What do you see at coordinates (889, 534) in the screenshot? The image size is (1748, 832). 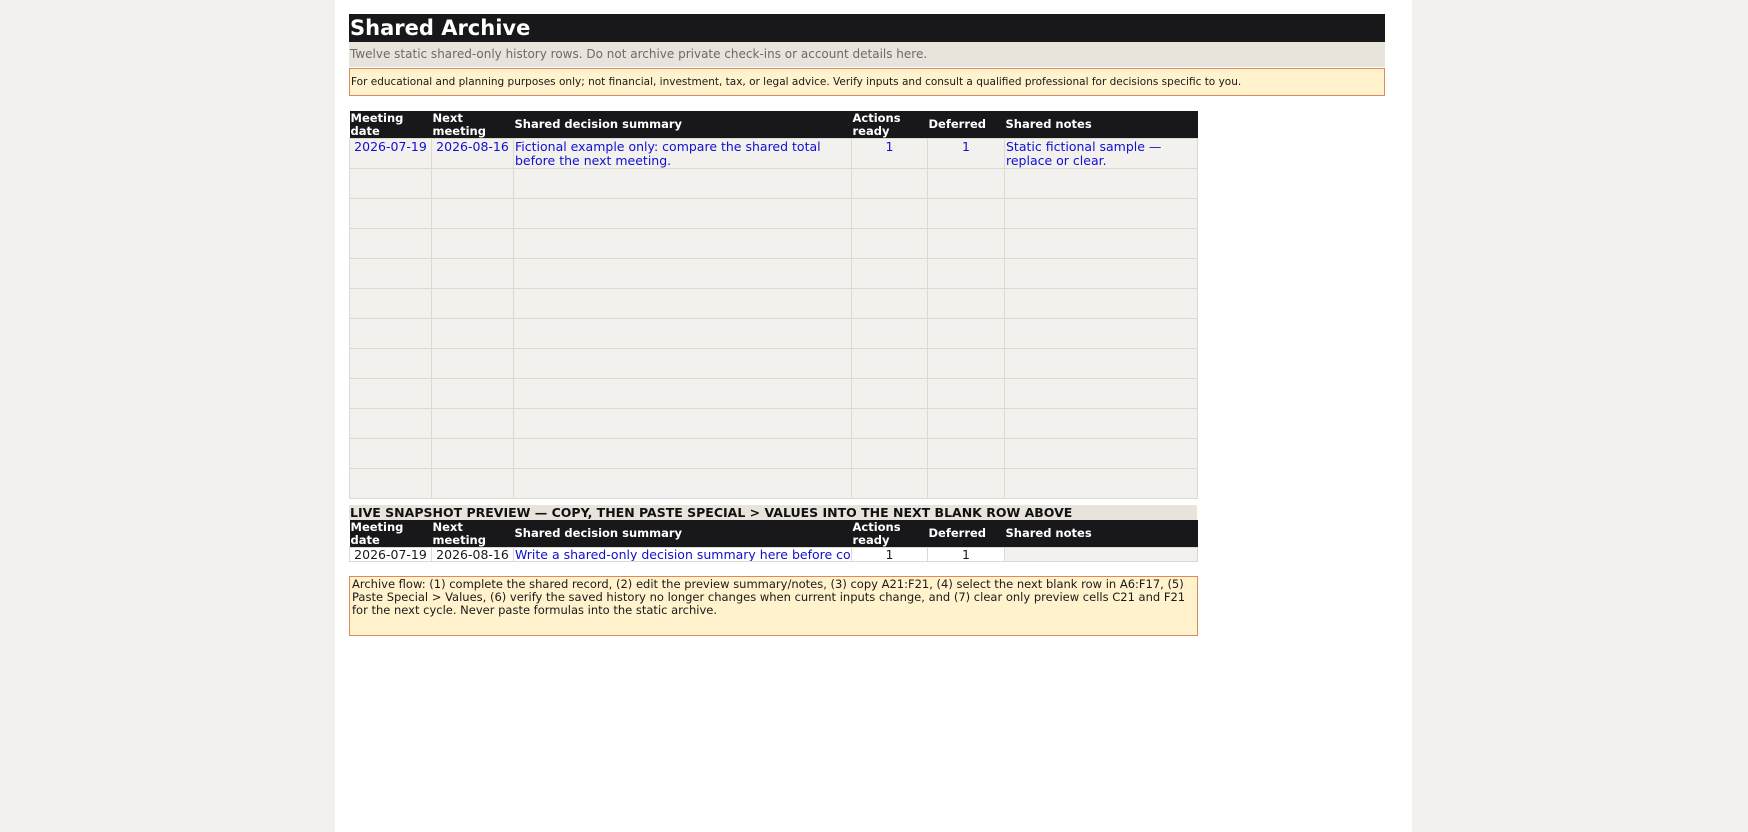 I see `preview-header-cell: Actions ready` at bounding box center [889, 534].